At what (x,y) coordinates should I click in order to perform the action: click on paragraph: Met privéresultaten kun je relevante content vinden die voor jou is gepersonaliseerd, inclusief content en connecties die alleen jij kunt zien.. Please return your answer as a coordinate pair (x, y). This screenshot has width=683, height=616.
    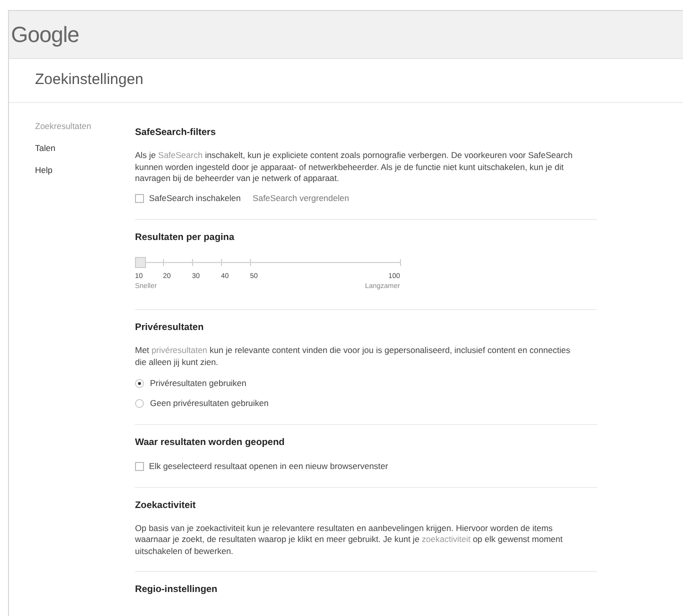
    Looking at the image, I should click on (353, 356).